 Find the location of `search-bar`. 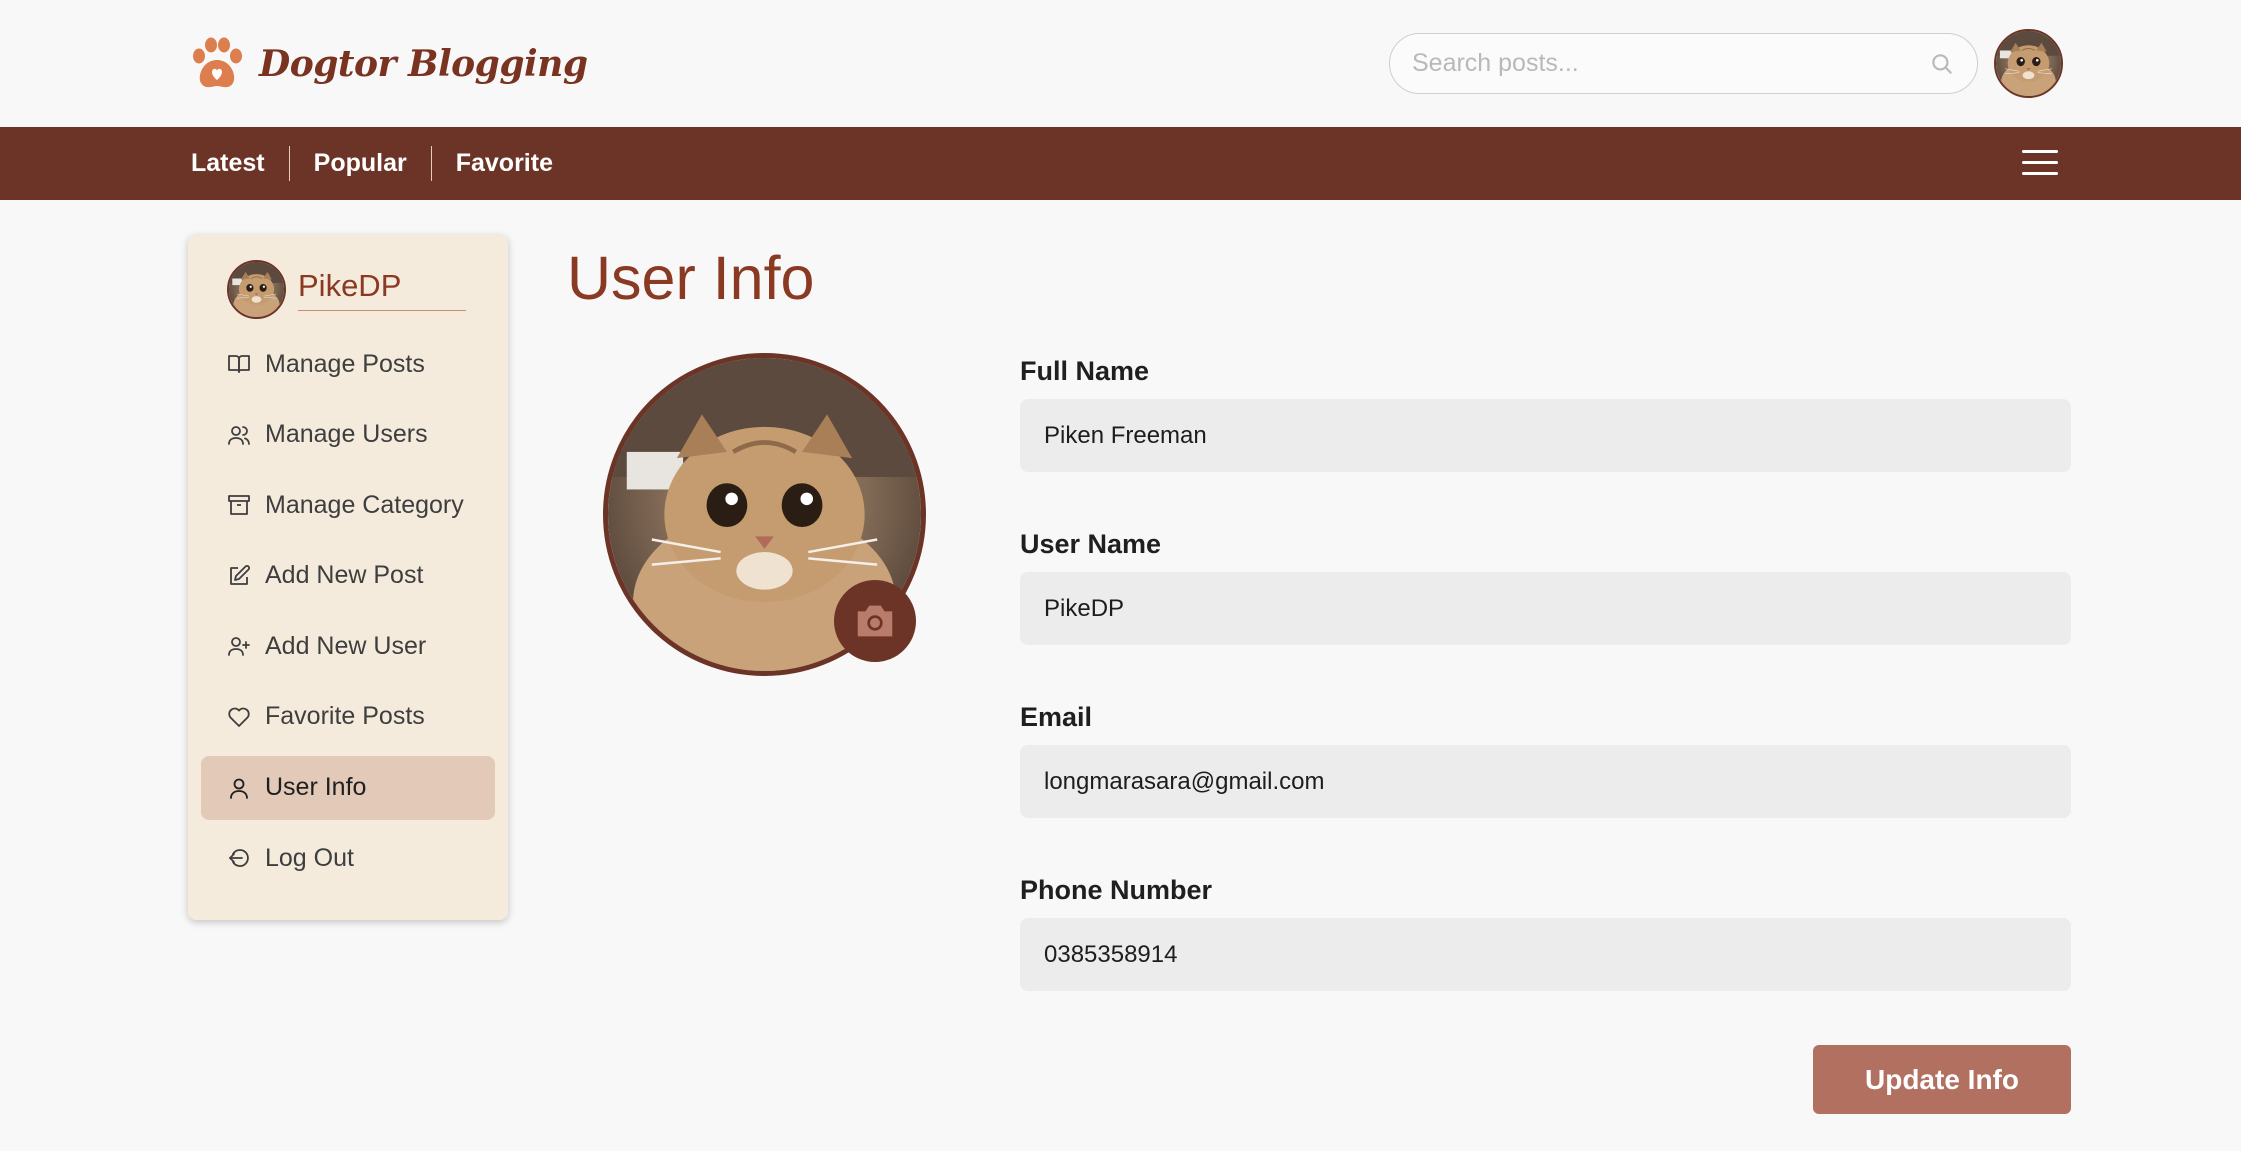

search-bar is located at coordinates (1683, 63).